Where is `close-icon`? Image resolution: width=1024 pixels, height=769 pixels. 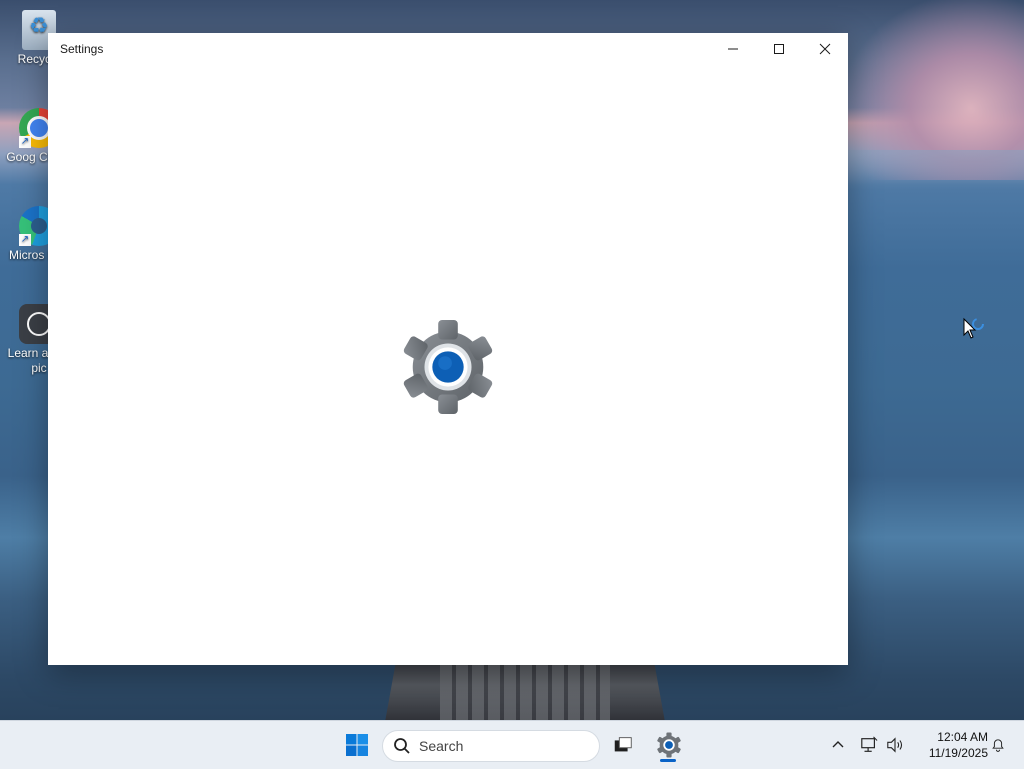 close-icon is located at coordinates (825, 49).